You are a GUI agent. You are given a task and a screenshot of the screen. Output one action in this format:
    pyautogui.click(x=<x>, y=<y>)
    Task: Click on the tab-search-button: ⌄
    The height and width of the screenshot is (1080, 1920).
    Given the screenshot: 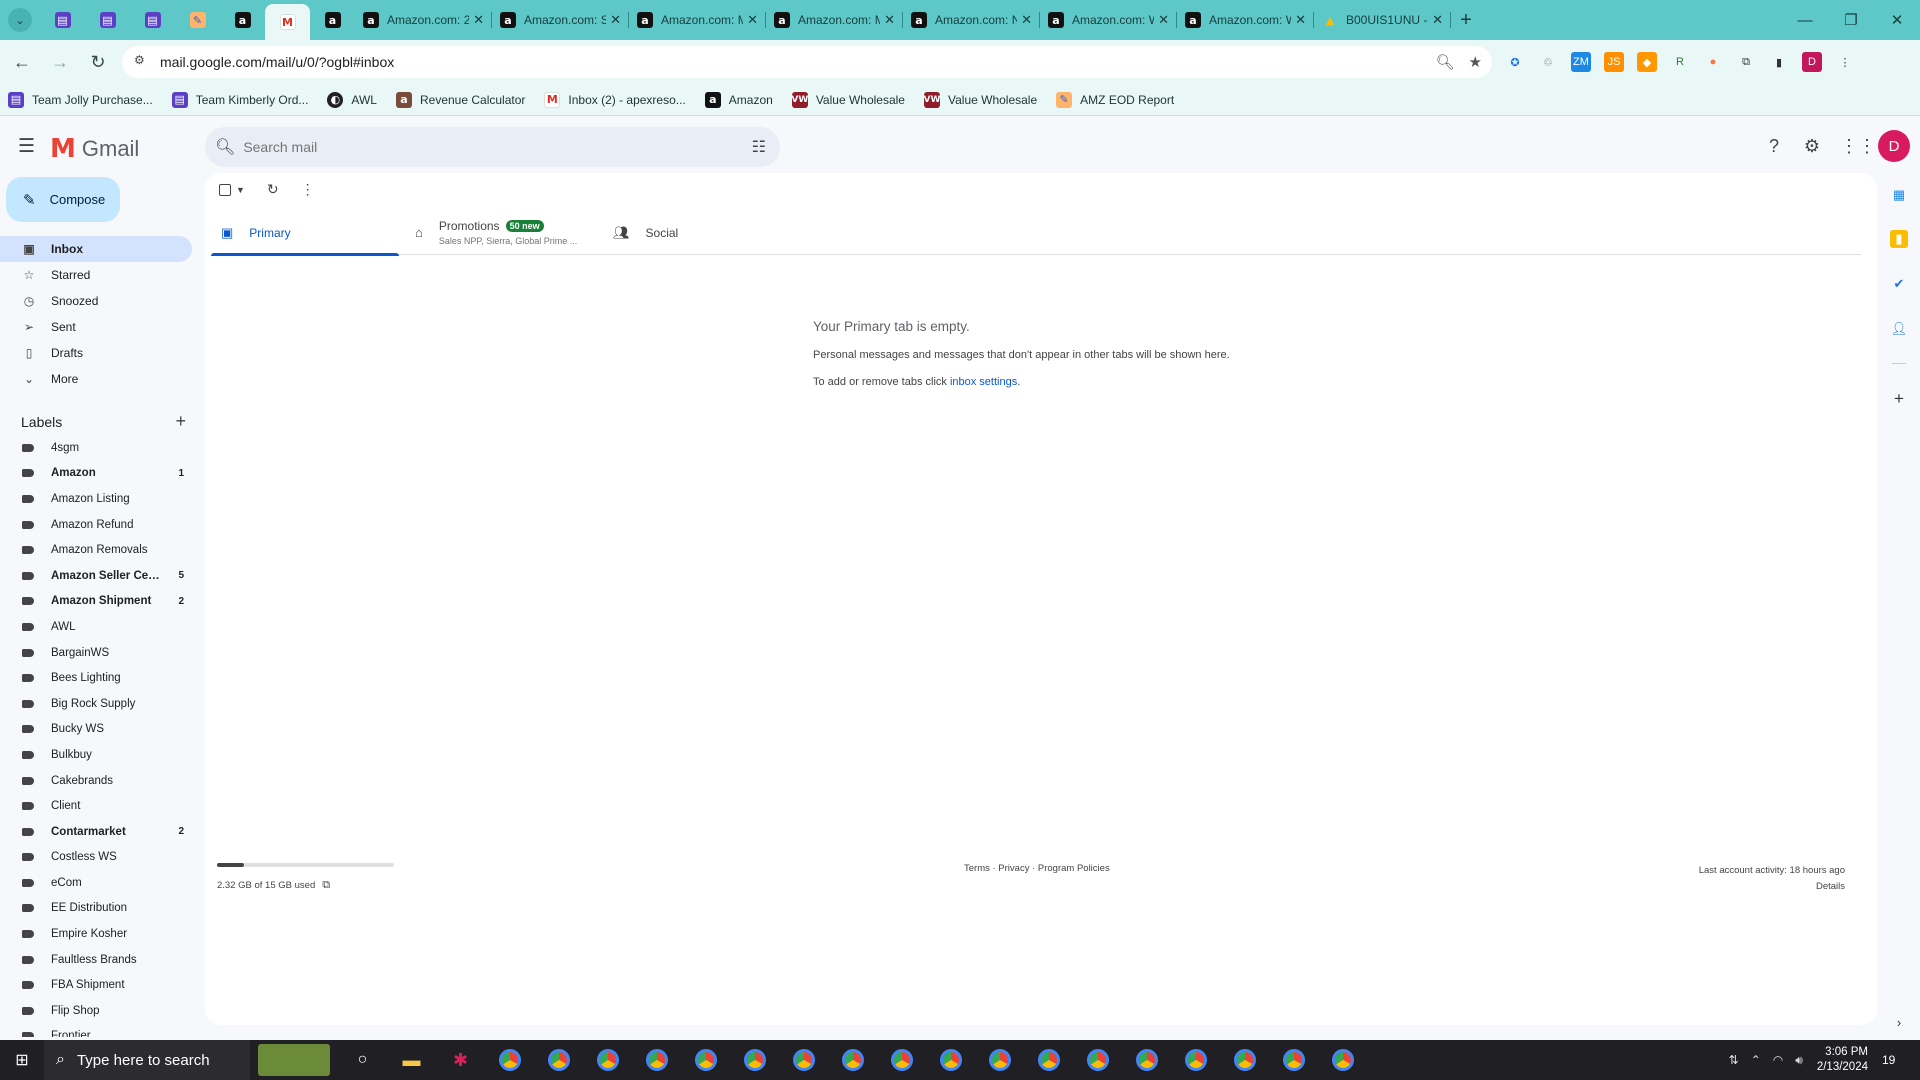 What is the action you would take?
    pyautogui.click(x=20, y=20)
    